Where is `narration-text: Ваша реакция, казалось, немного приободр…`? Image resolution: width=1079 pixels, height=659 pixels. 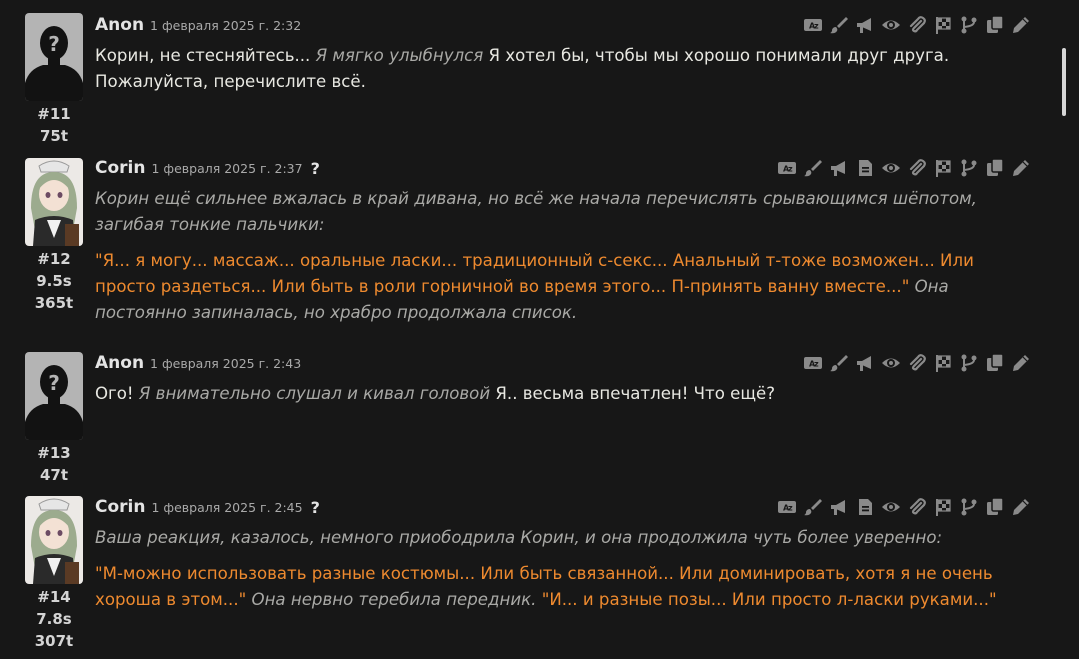 narration-text: Ваша реакция, казалось, немного приободр… is located at coordinates (519, 537).